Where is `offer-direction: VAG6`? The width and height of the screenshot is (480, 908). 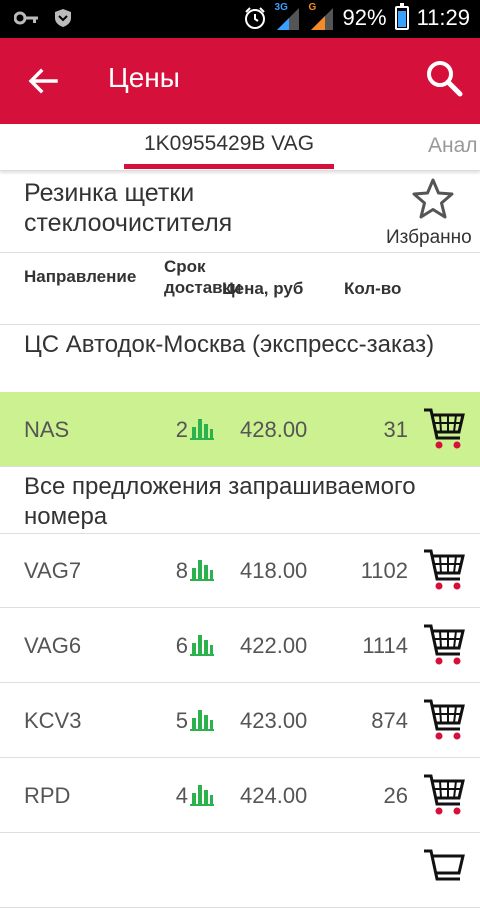 offer-direction: VAG6 is located at coordinates (53, 645).